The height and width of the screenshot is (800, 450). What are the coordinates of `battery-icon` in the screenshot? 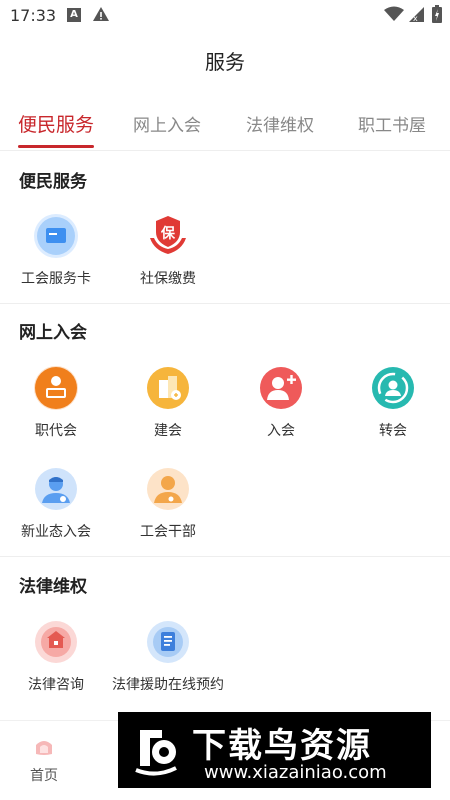 It's located at (437, 16).